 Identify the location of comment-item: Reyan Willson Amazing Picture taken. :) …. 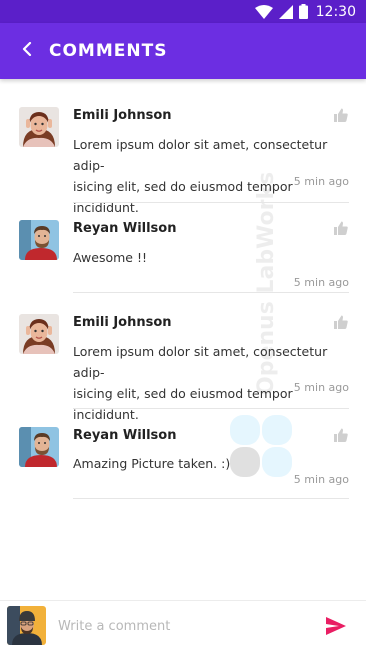
(183, 472).